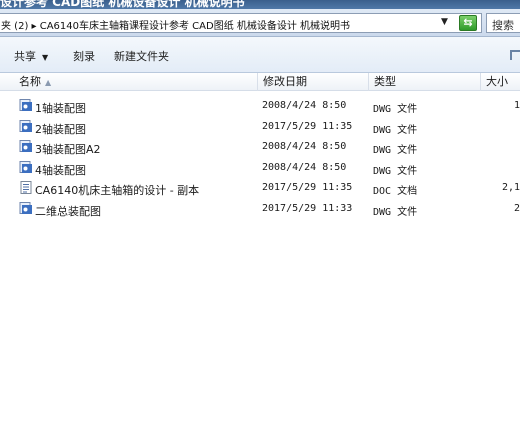  I want to click on file-row: 1轴装配图 2008/4/24 8:50 DWG 文件 1, so click(260, 107).